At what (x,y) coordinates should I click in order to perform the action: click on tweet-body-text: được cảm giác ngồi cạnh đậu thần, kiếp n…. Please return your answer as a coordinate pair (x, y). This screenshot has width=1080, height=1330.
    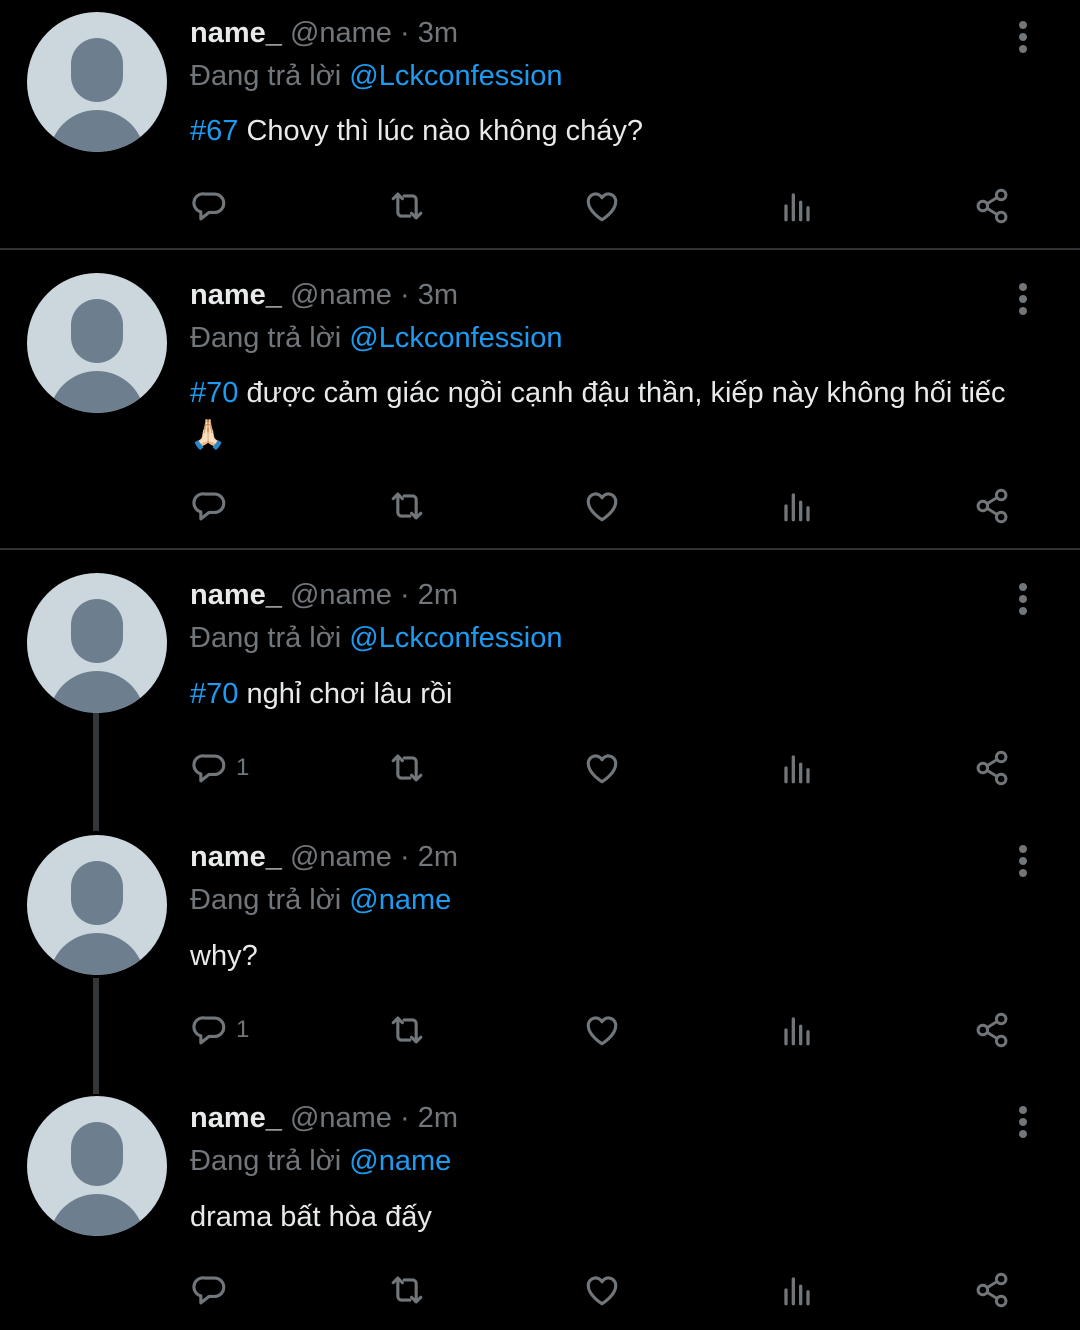
    Looking at the image, I should click on (622, 393).